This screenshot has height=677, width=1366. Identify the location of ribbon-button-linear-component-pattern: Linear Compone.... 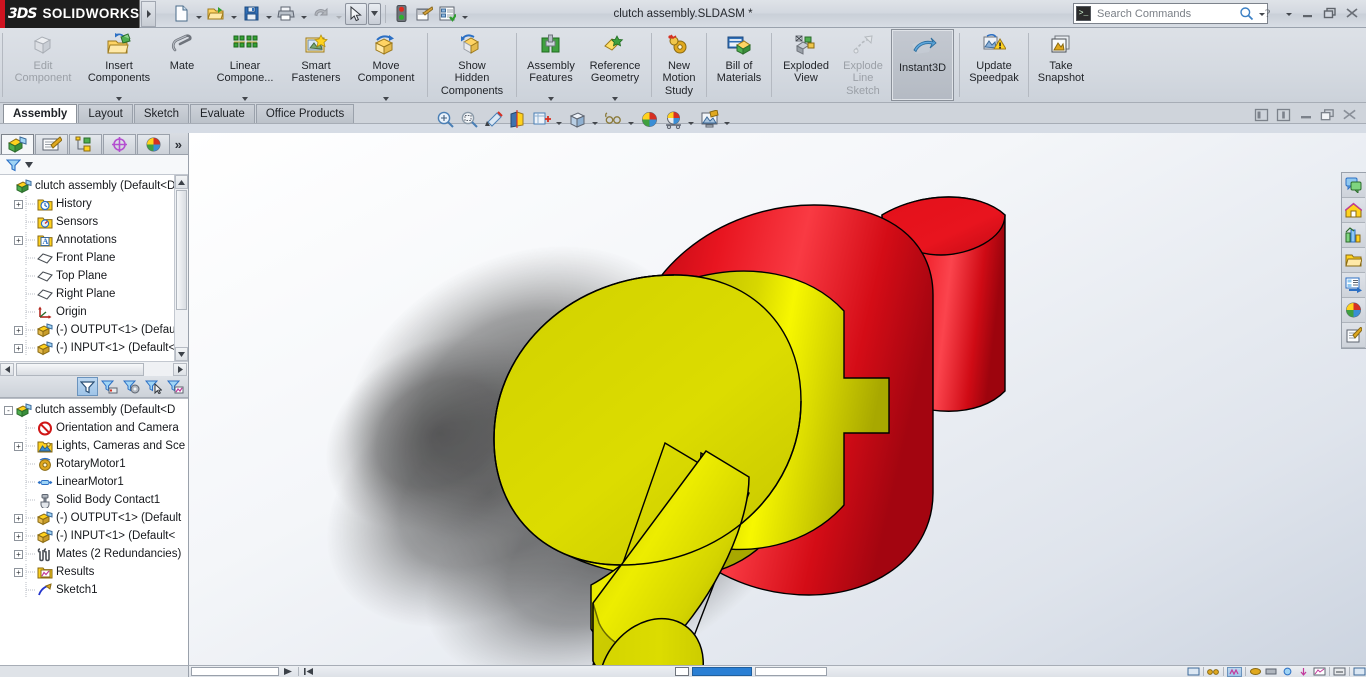
(245, 65).